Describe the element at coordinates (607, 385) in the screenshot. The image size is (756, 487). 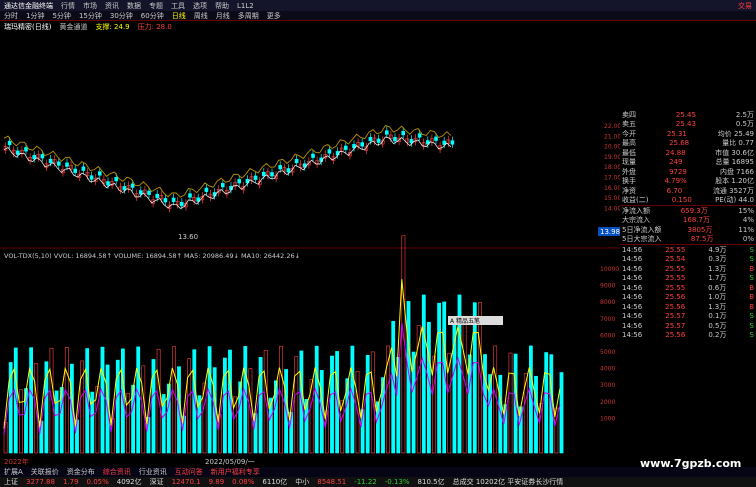
I see `volume-tick: 3000` at that location.